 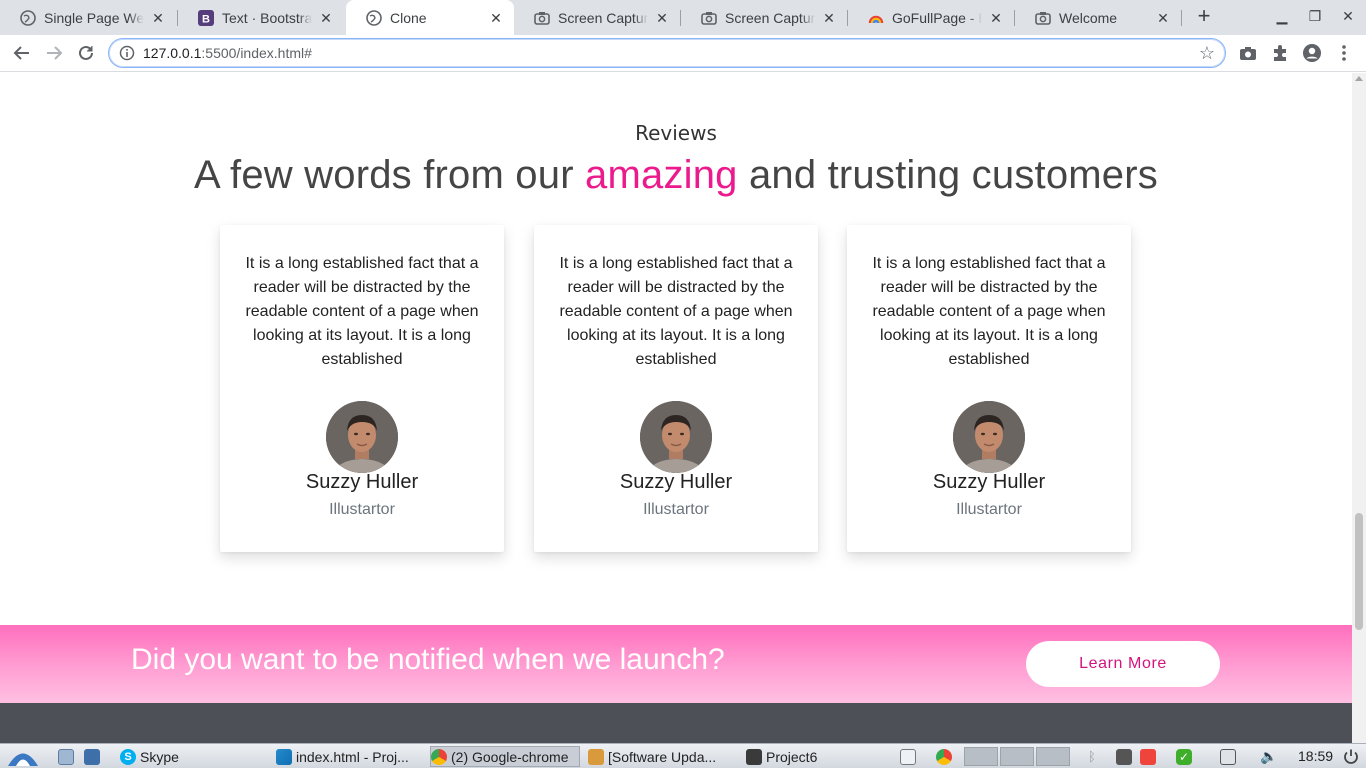 I want to click on vscode-icon, so click(x=284, y=756).